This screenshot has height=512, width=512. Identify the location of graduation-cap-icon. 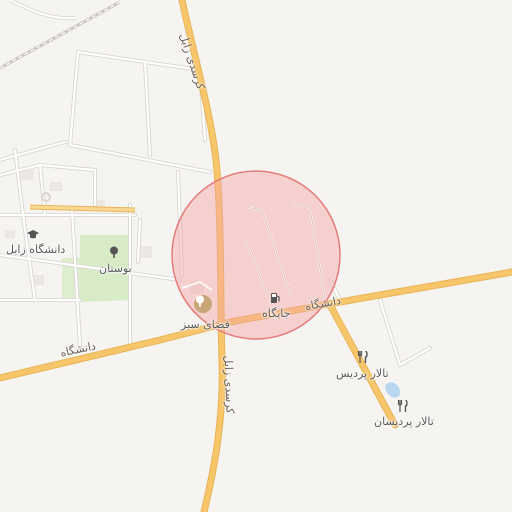
(34, 236).